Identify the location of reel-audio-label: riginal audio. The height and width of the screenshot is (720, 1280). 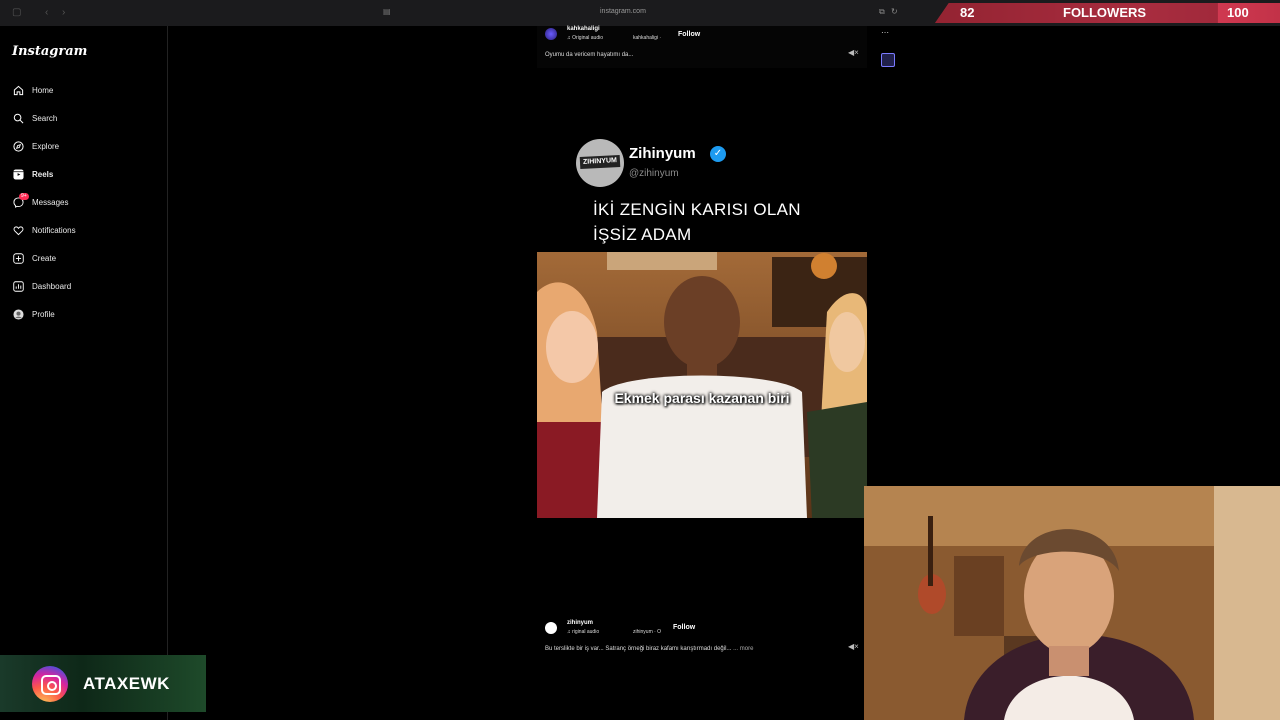
(586, 632).